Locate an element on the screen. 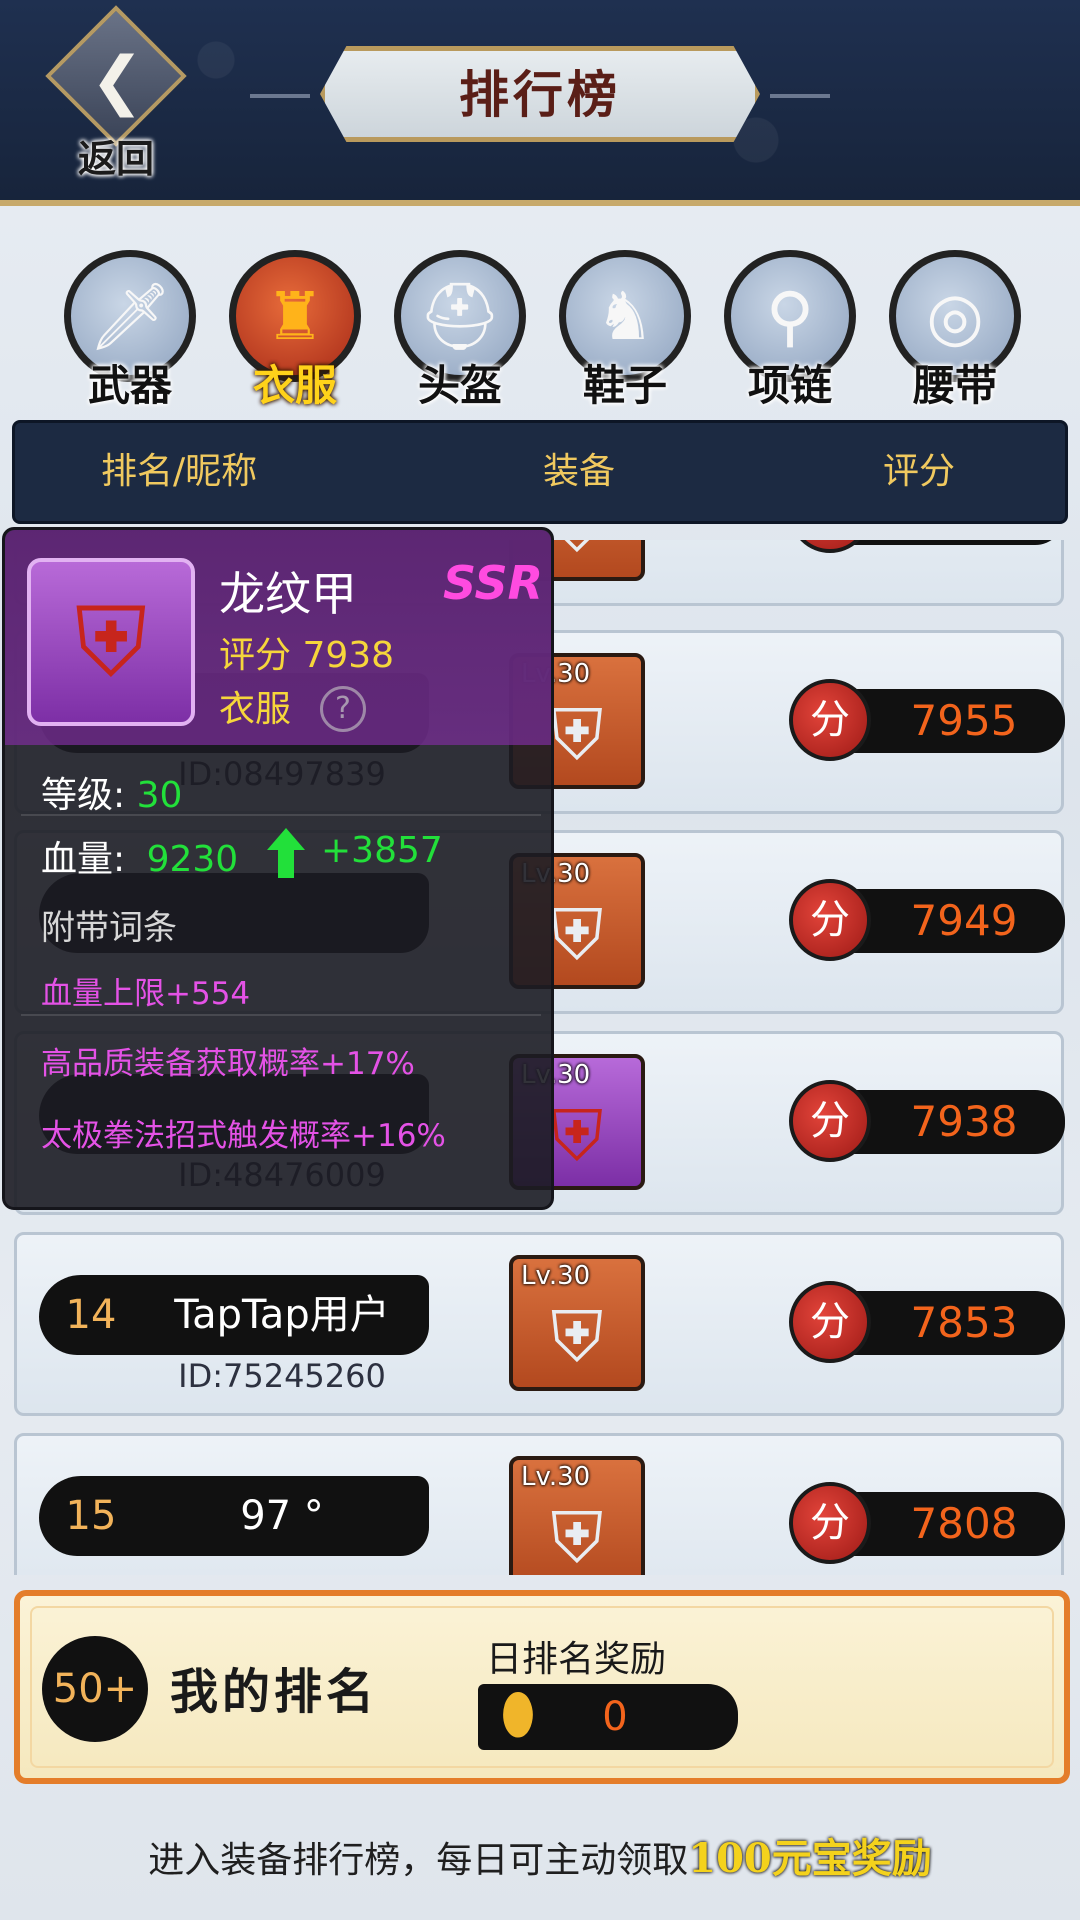  score-value: 7949 is located at coordinates (964, 920).